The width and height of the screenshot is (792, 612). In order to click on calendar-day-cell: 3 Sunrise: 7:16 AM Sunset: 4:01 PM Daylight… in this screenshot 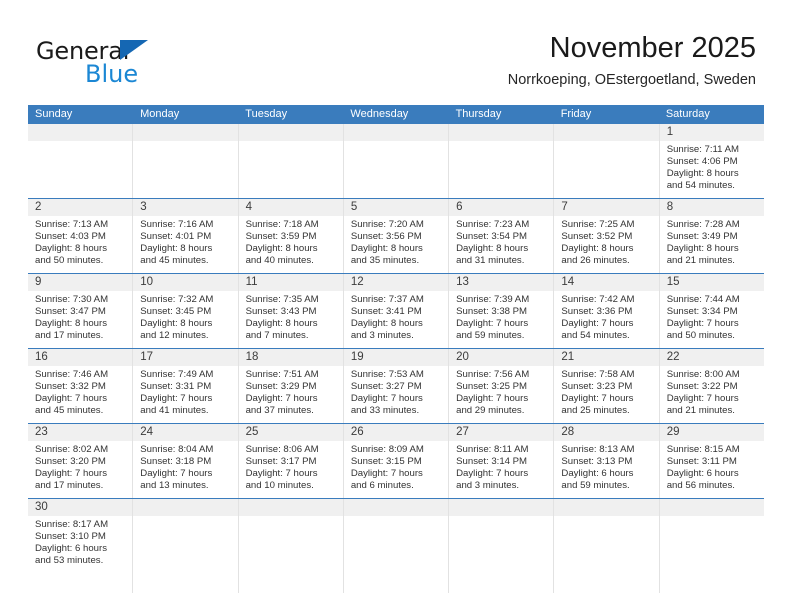, I will do `click(186, 236)`.